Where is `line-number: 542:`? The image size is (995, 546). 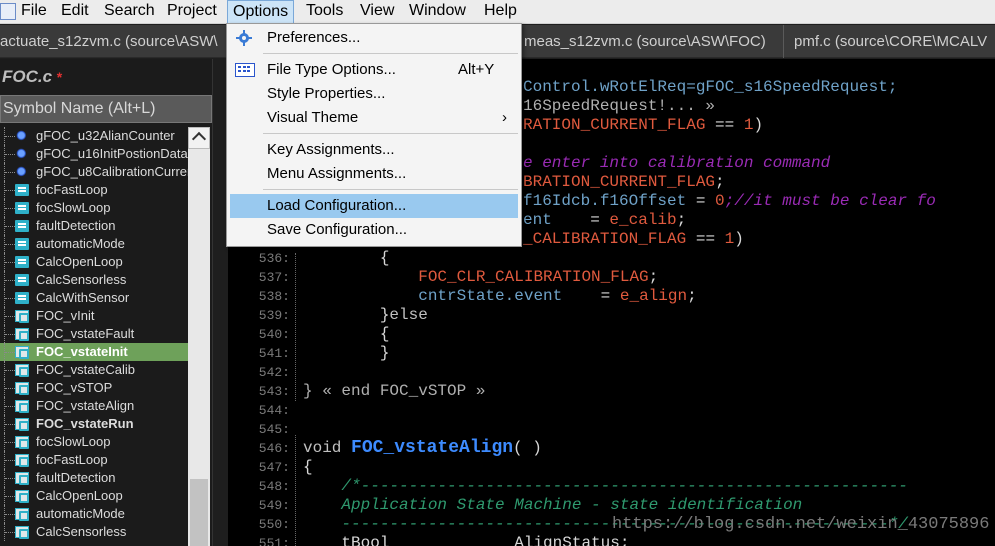 line-number: 542: is located at coordinates (274, 372).